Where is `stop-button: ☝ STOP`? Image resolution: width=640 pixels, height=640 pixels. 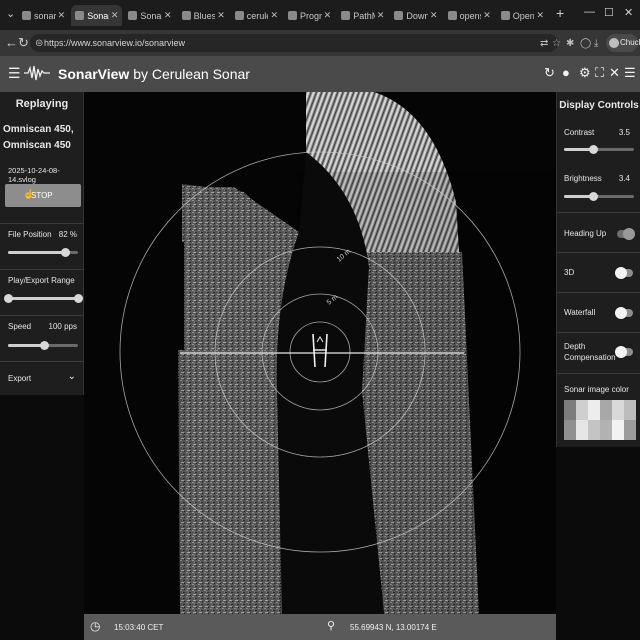
stop-button: ☝ STOP is located at coordinates (43, 195).